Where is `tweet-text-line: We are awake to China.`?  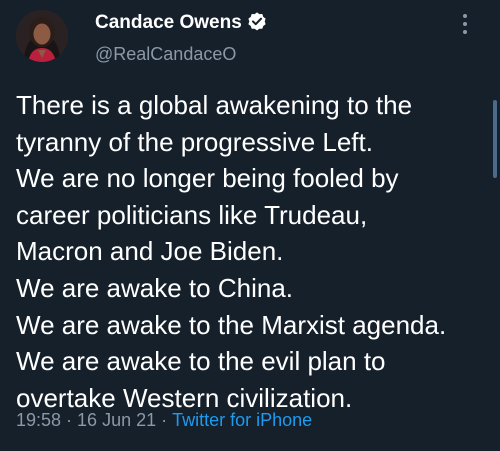
tweet-text-line: We are awake to China. is located at coordinates (154, 287).